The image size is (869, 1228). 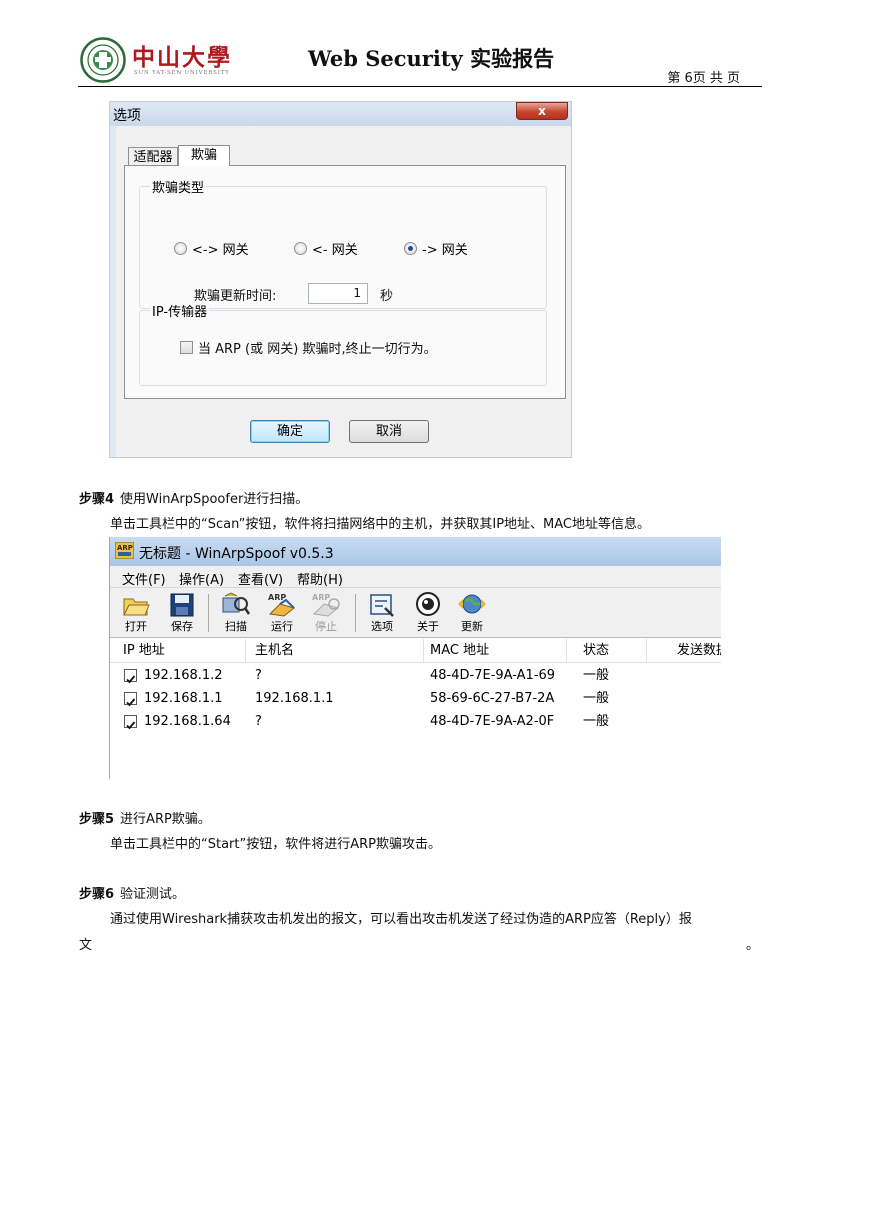 What do you see at coordinates (495, 651) in the screenshot?
I see `column-mac: MAC 地址` at bounding box center [495, 651].